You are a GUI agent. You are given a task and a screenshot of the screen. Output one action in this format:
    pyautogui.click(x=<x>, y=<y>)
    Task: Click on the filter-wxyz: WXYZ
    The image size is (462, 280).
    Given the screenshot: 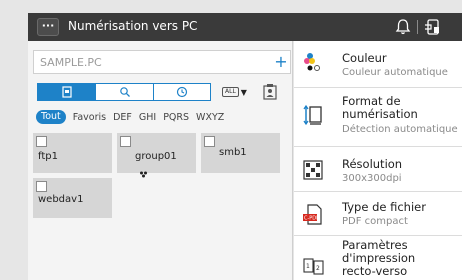 What is the action you would take?
    pyautogui.click(x=210, y=117)
    